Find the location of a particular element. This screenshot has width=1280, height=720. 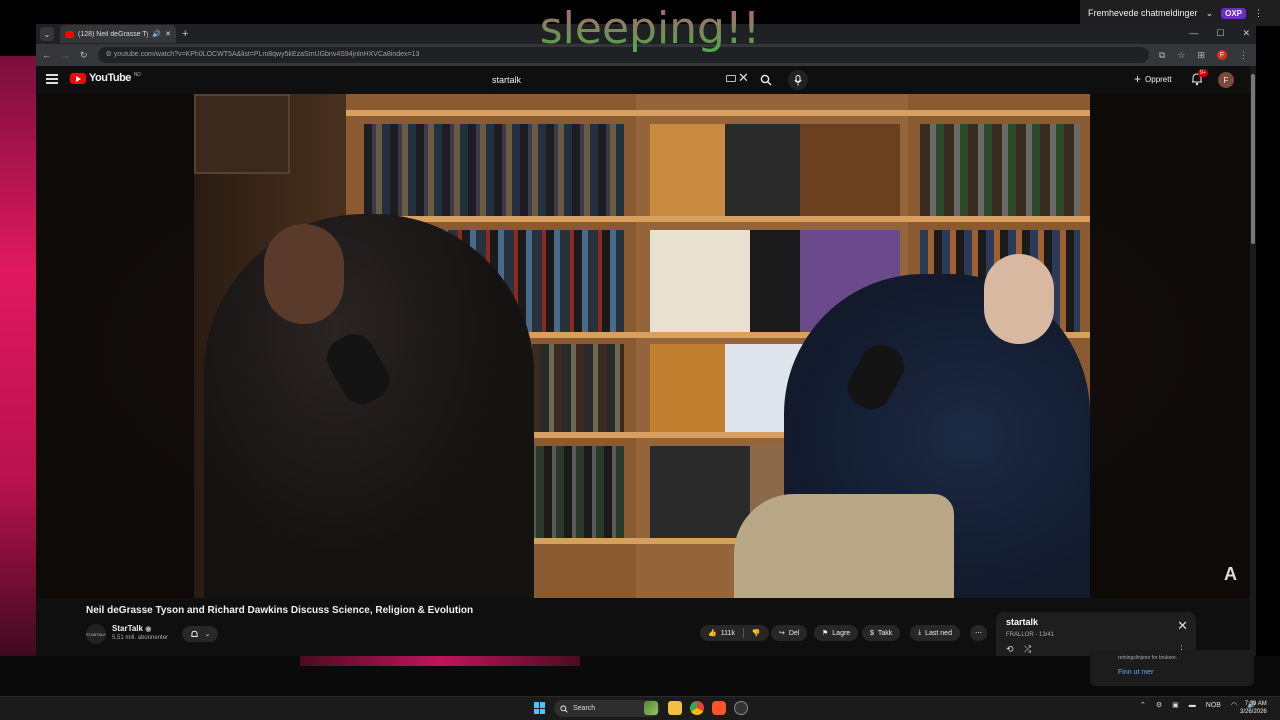

download-label: Last ned is located at coordinates (938, 633).